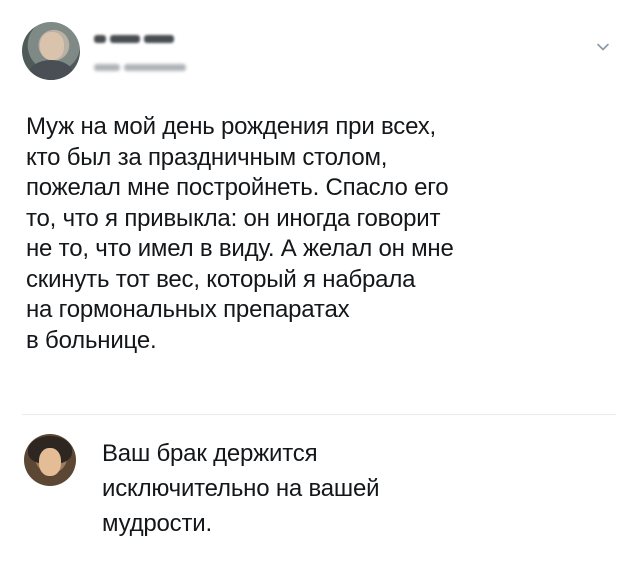  What do you see at coordinates (51, 70) in the screenshot?
I see `avatar-shoulder` at bounding box center [51, 70].